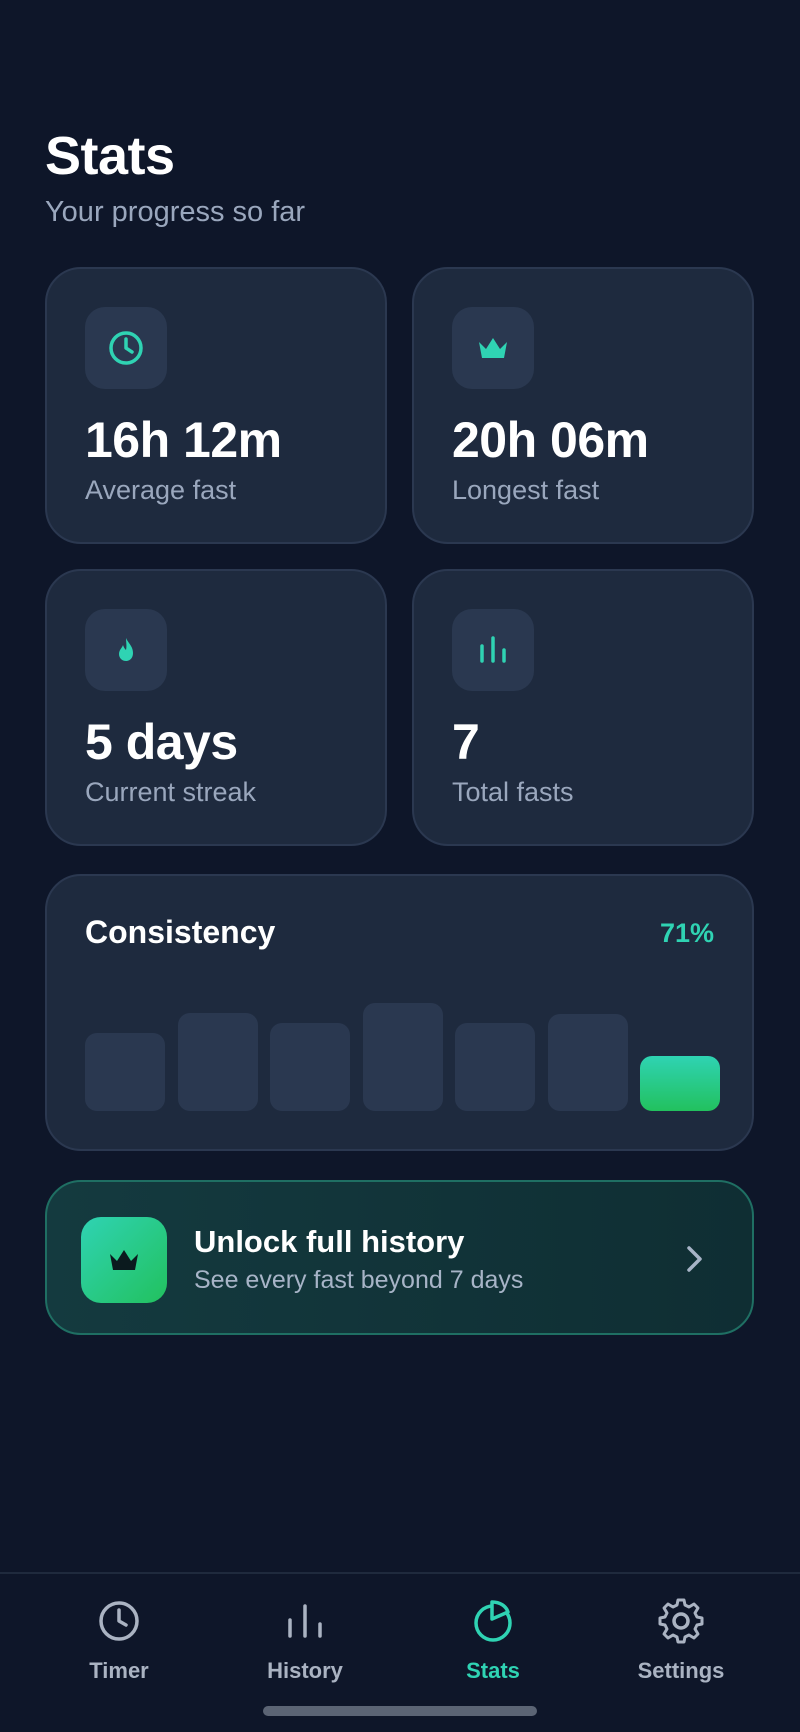 Image resolution: width=800 pixels, height=1732 pixels. What do you see at coordinates (513, 792) in the screenshot?
I see `stat-label: Total fasts` at bounding box center [513, 792].